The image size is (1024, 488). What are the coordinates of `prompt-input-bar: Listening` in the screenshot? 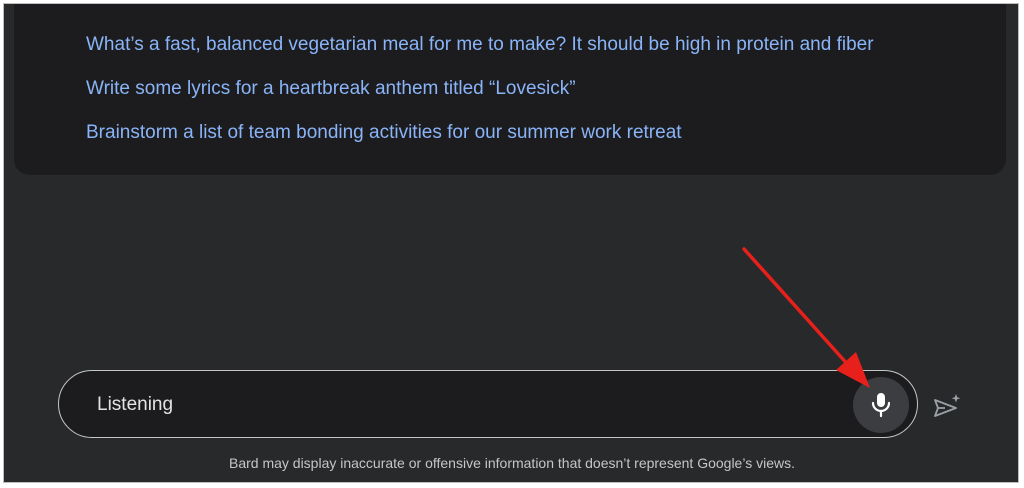 It's located at (488, 404).